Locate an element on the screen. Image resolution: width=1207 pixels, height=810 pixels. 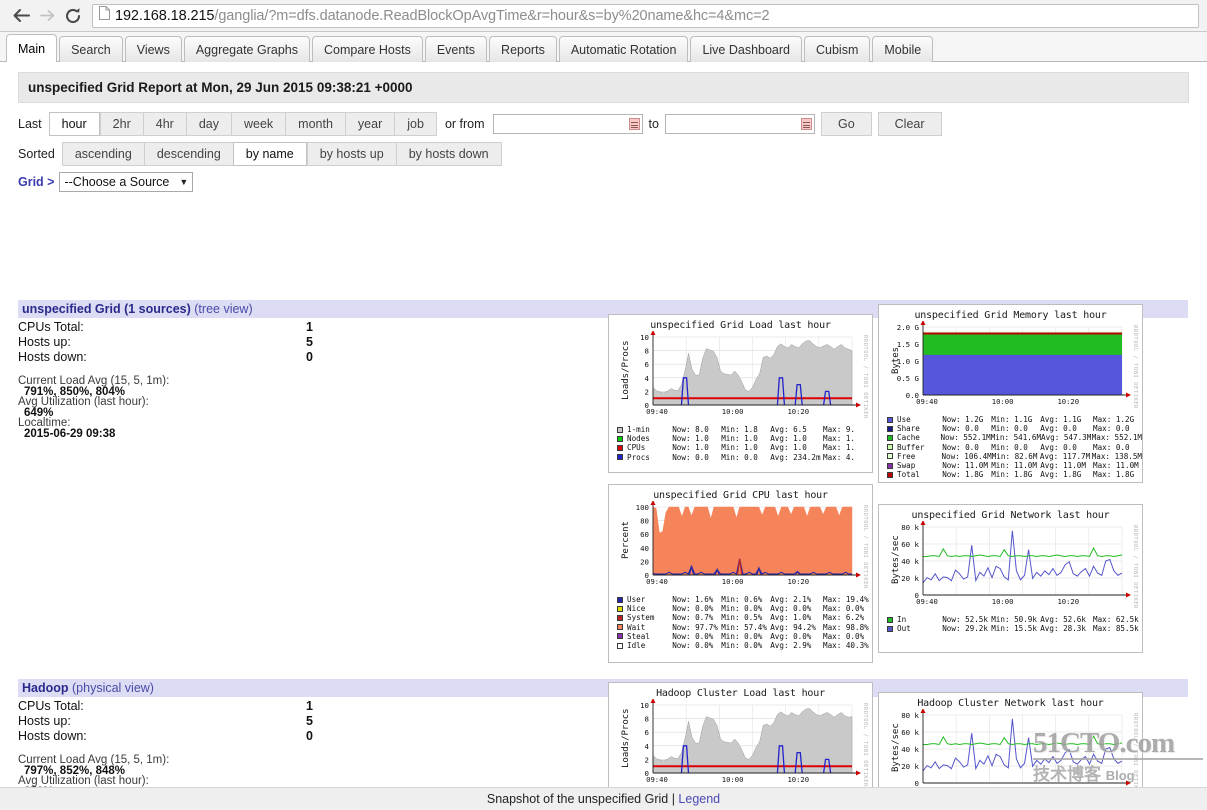
sort-descending: descending is located at coordinates (188, 154).